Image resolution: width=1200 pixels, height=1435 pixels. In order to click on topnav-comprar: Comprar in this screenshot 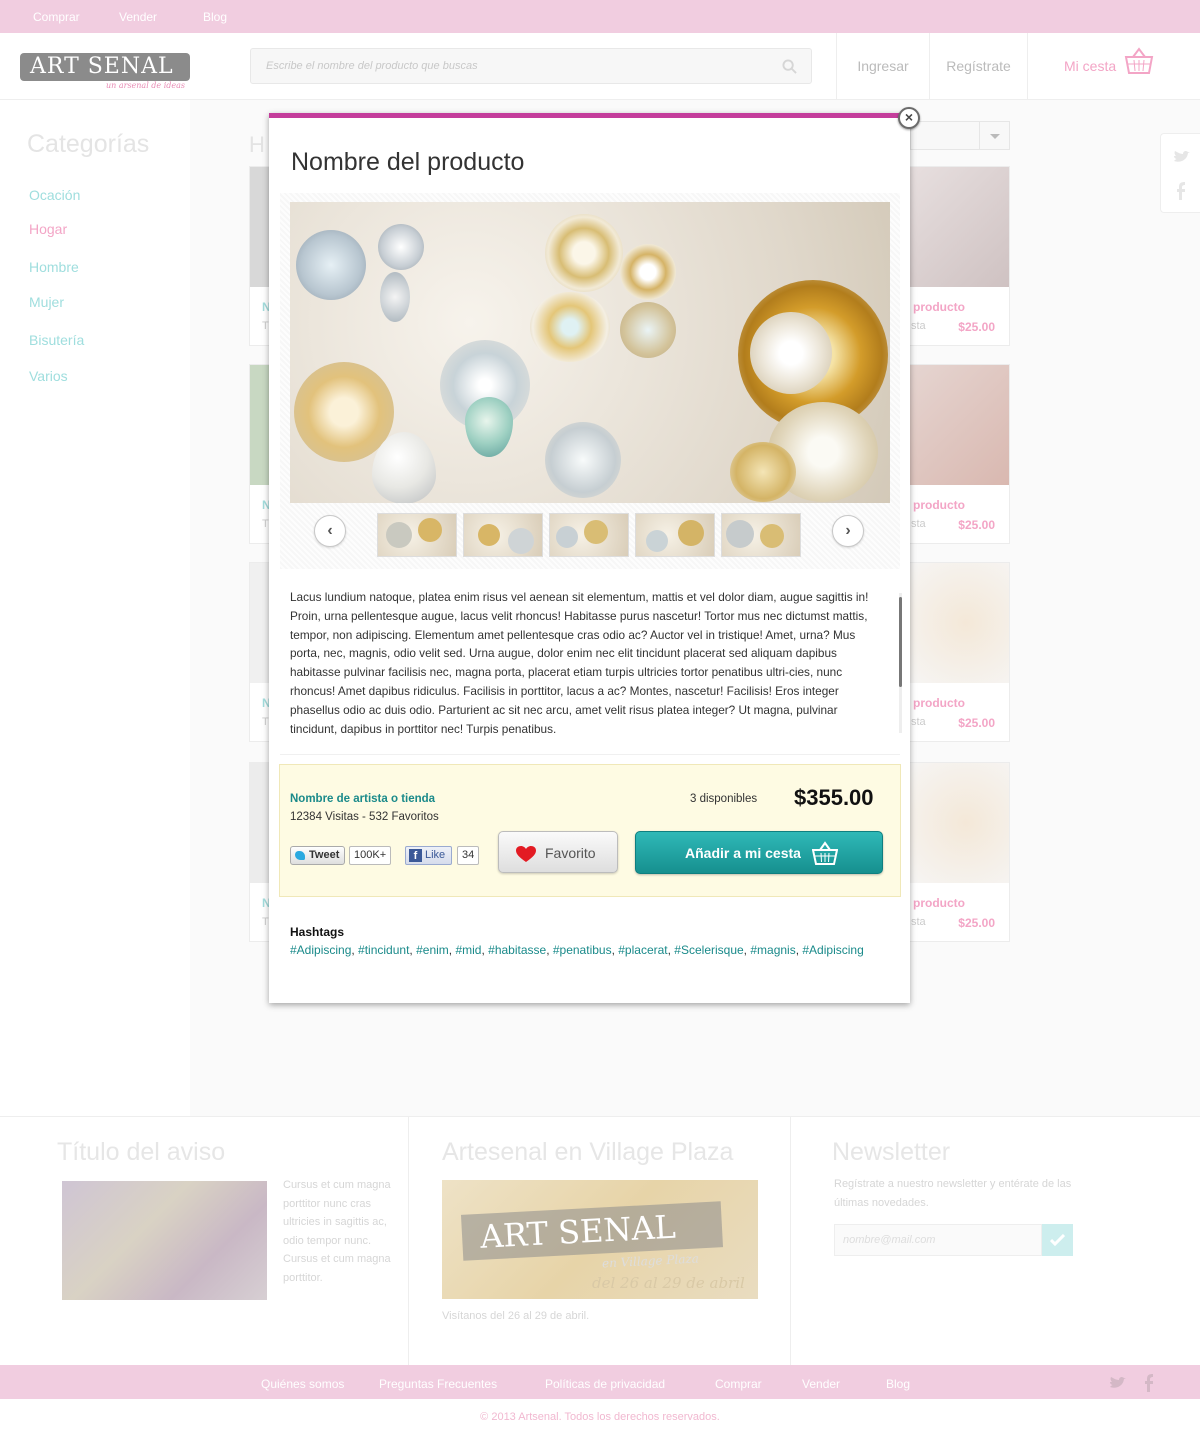, I will do `click(56, 17)`.